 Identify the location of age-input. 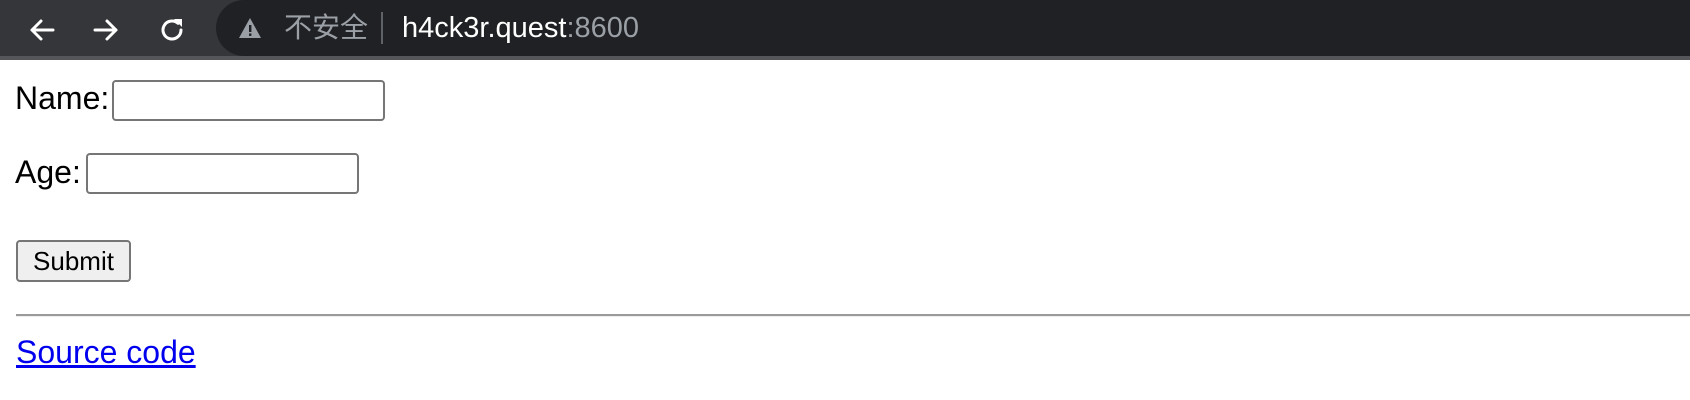
(222, 173).